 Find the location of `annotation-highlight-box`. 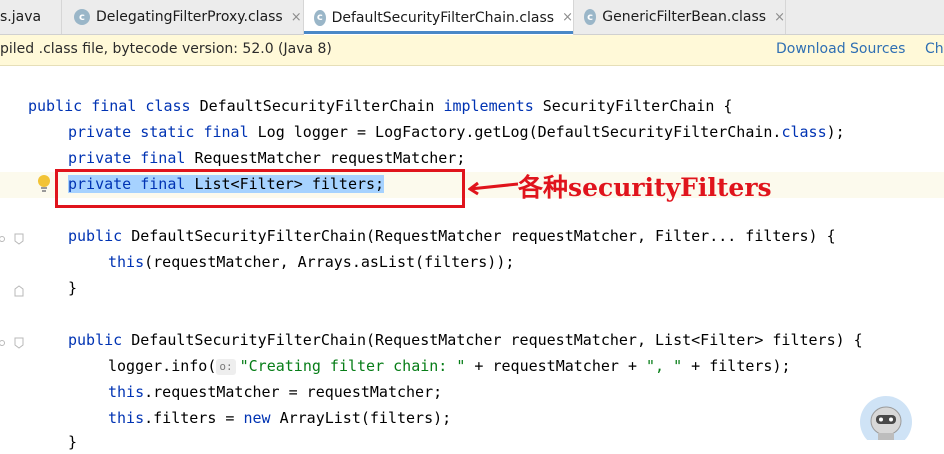

annotation-highlight-box is located at coordinates (260, 188).